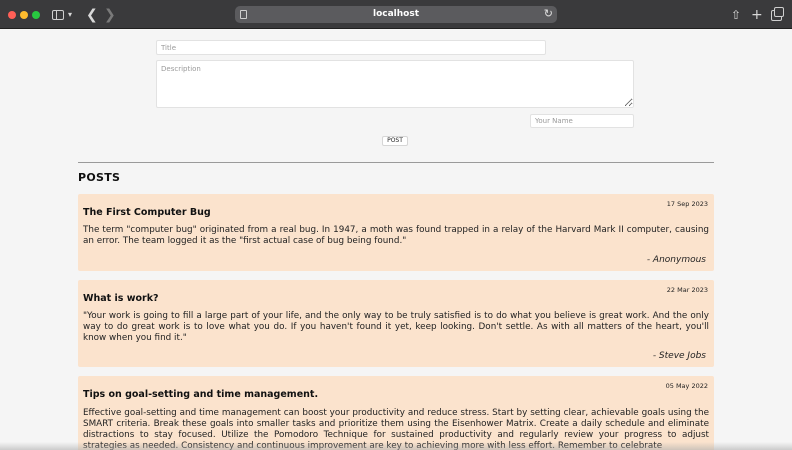  Describe the element at coordinates (582, 121) in the screenshot. I see `name-input` at that location.